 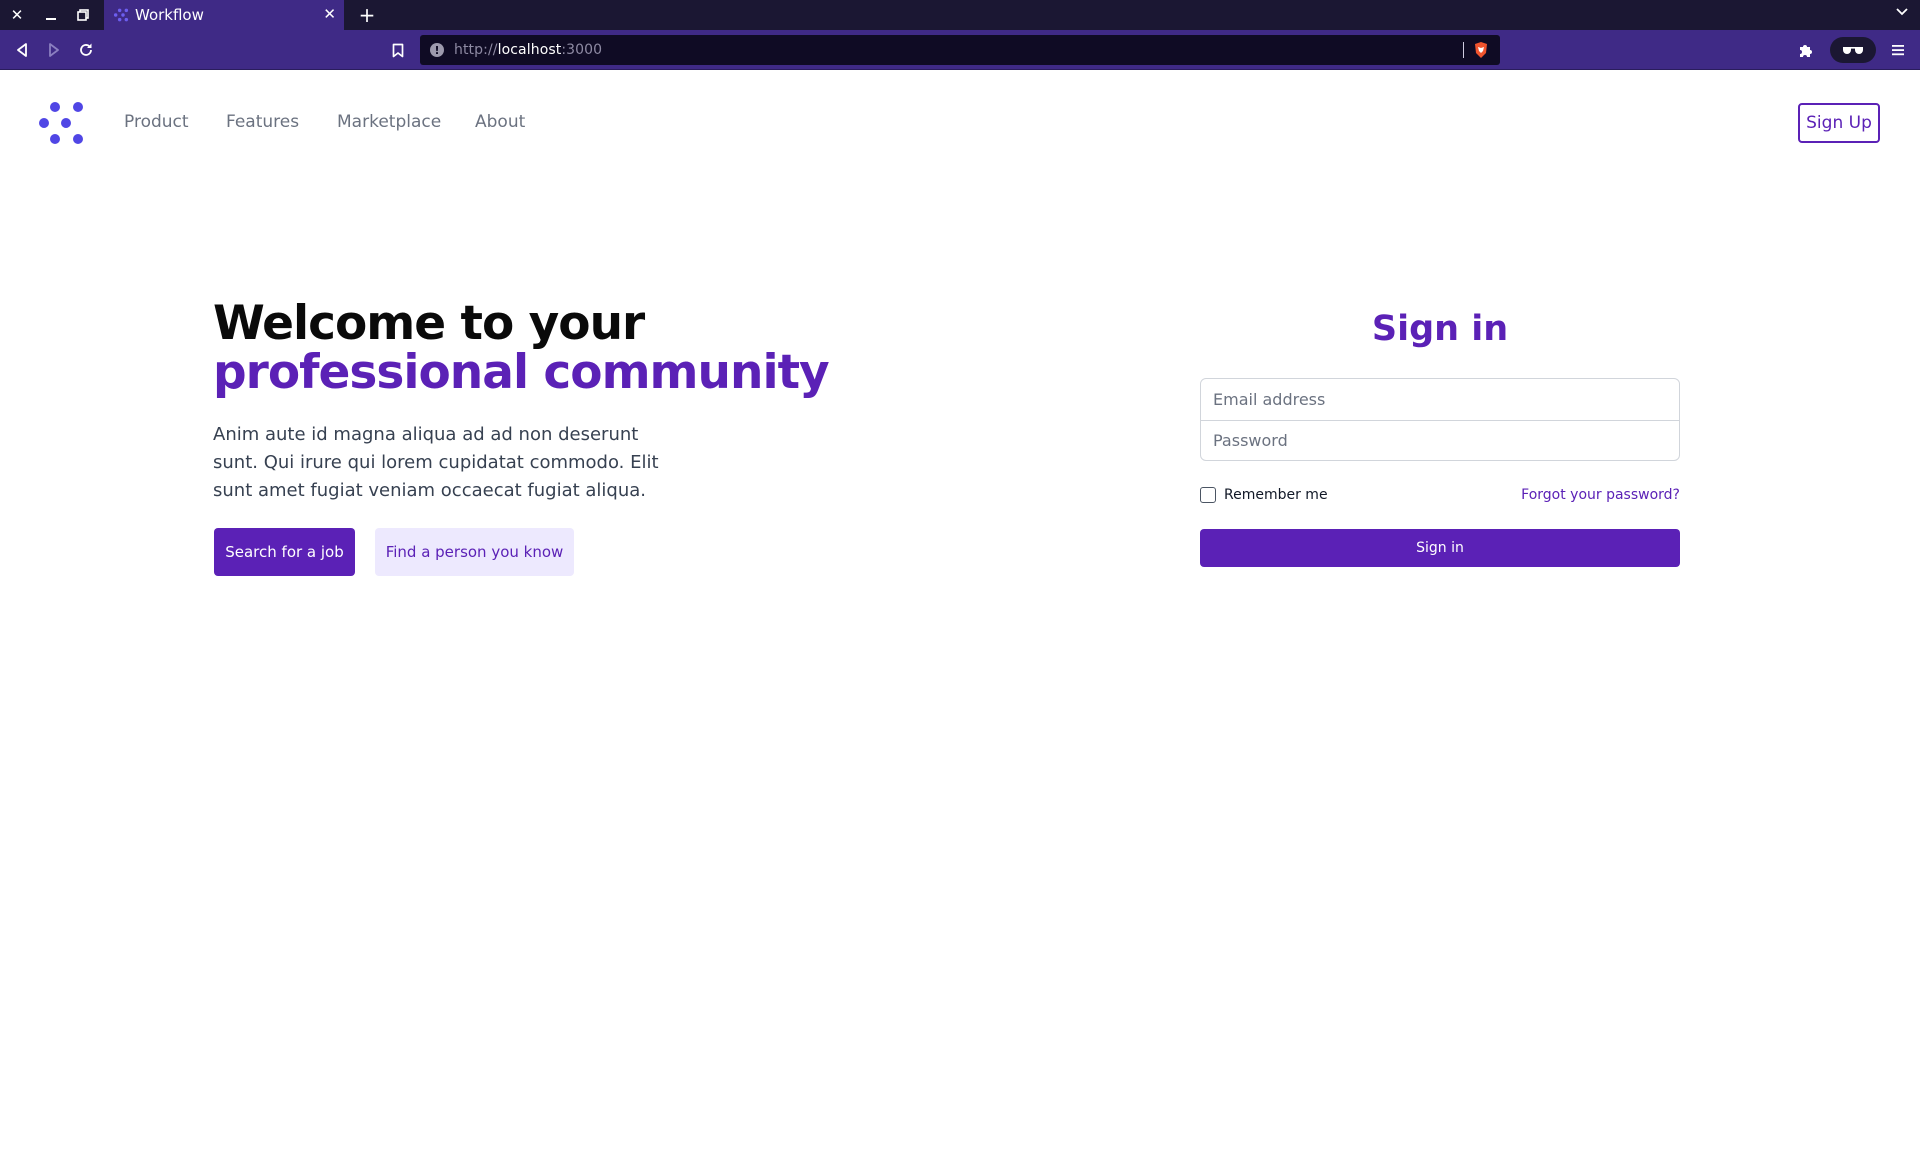 I want to click on nav-link-product: Product, so click(x=156, y=122).